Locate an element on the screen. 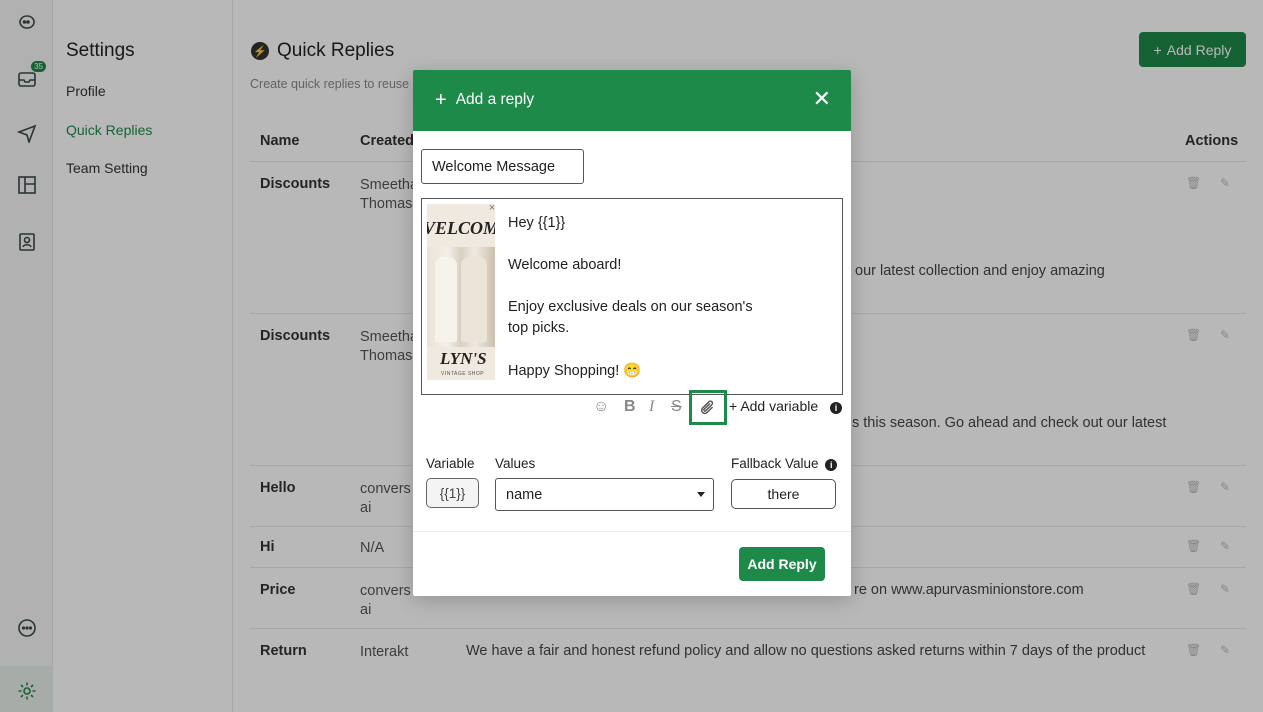 This screenshot has height=712, width=1263. message-line: top picks. is located at coordinates (539, 328).